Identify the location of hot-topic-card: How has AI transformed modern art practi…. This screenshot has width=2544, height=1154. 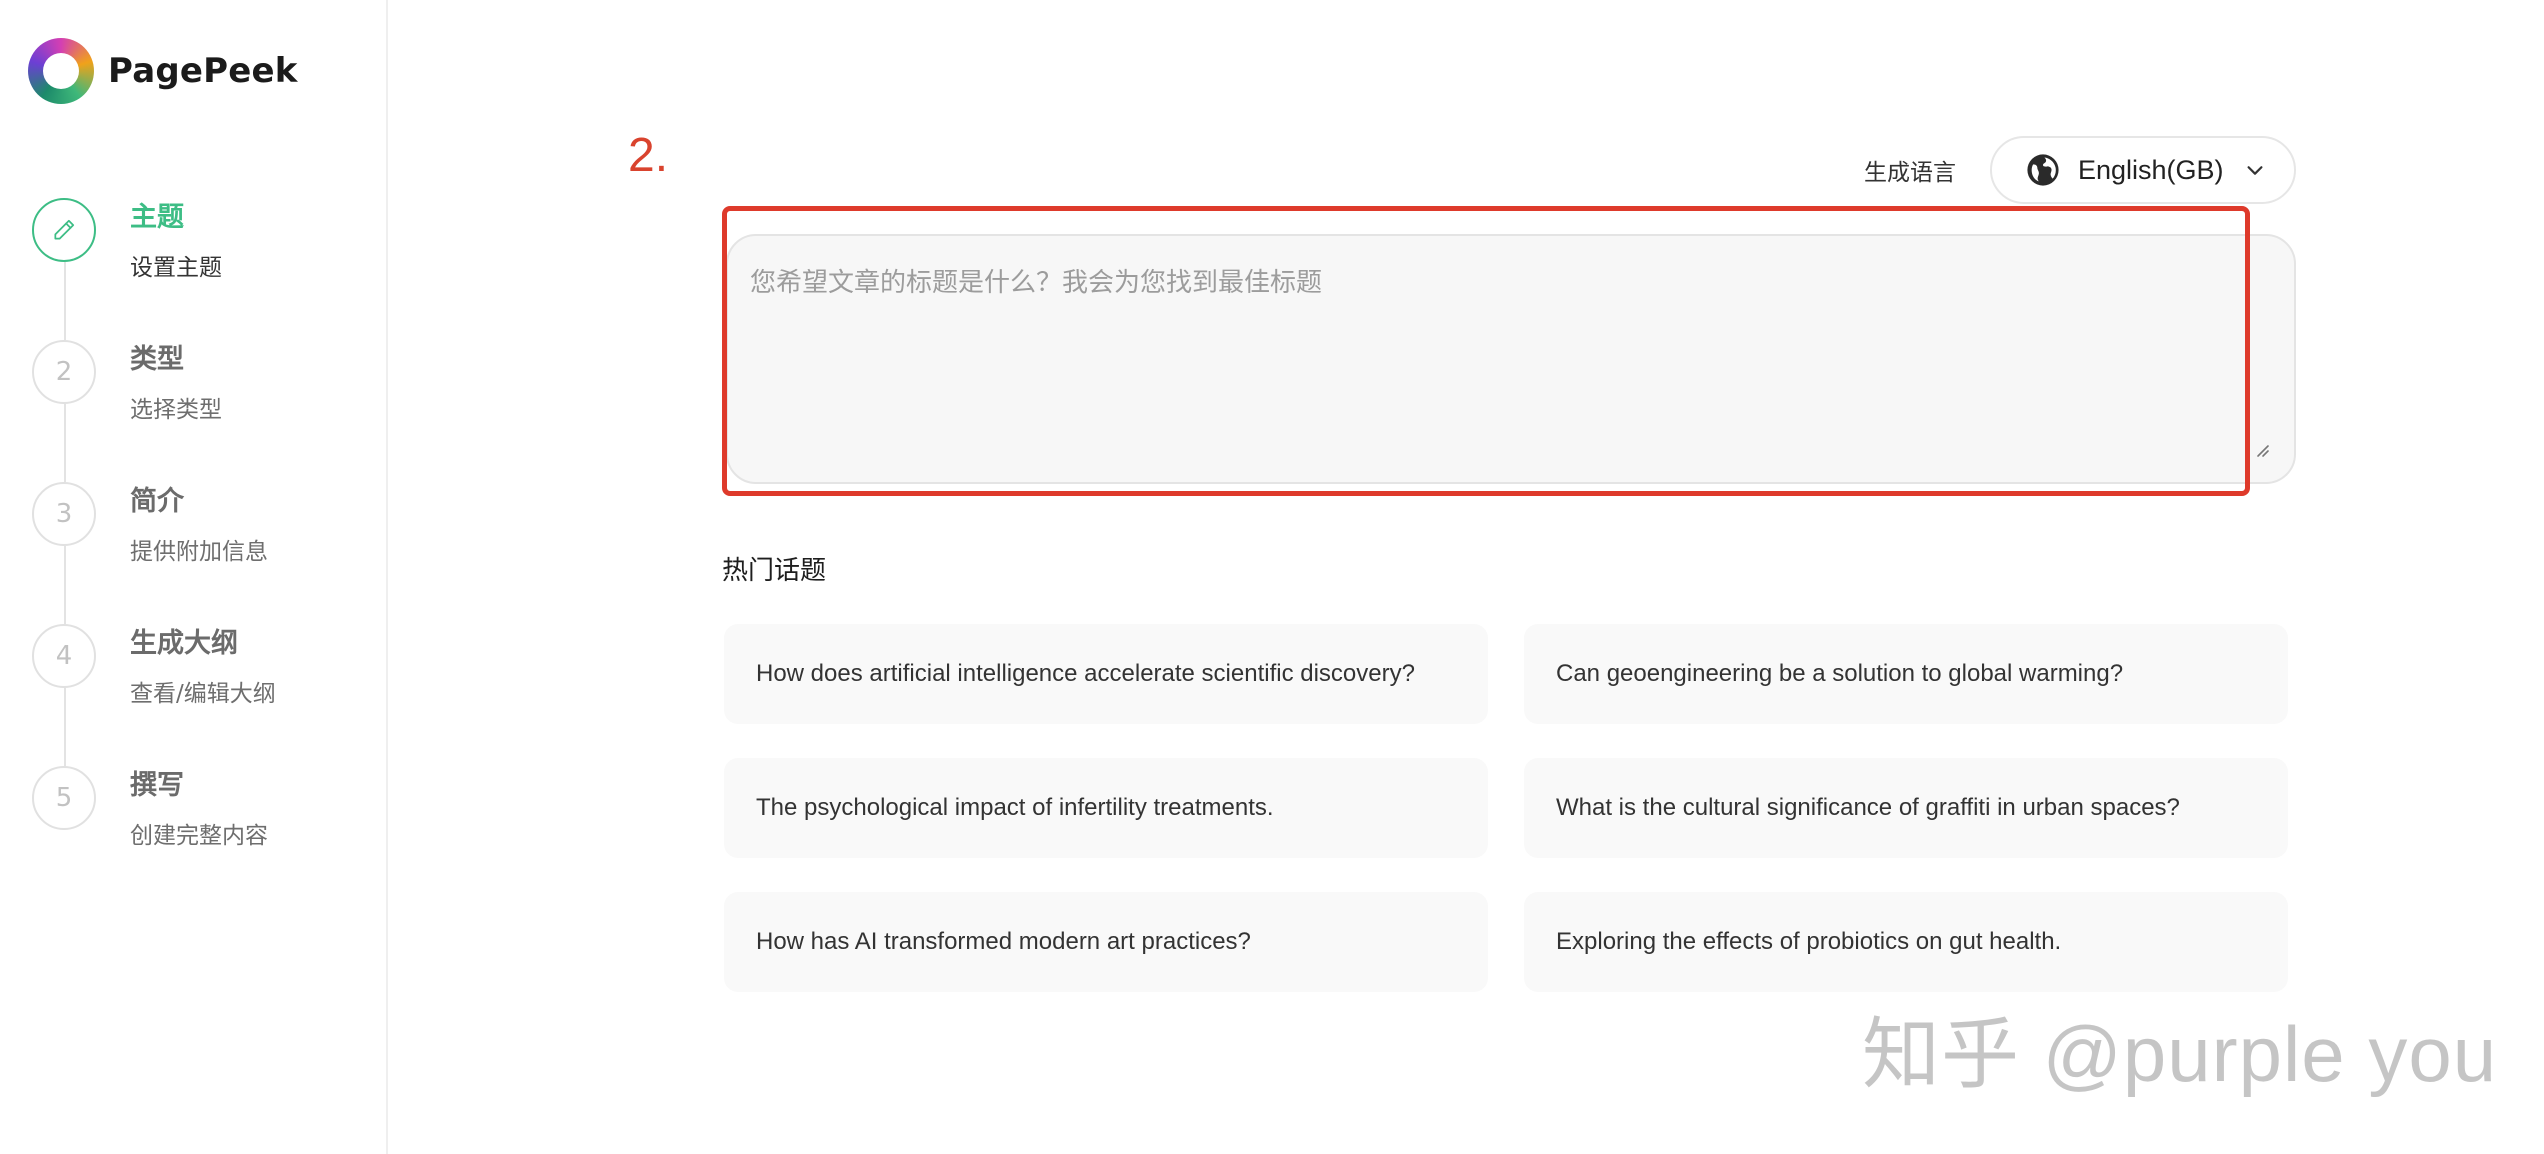
(1106, 942).